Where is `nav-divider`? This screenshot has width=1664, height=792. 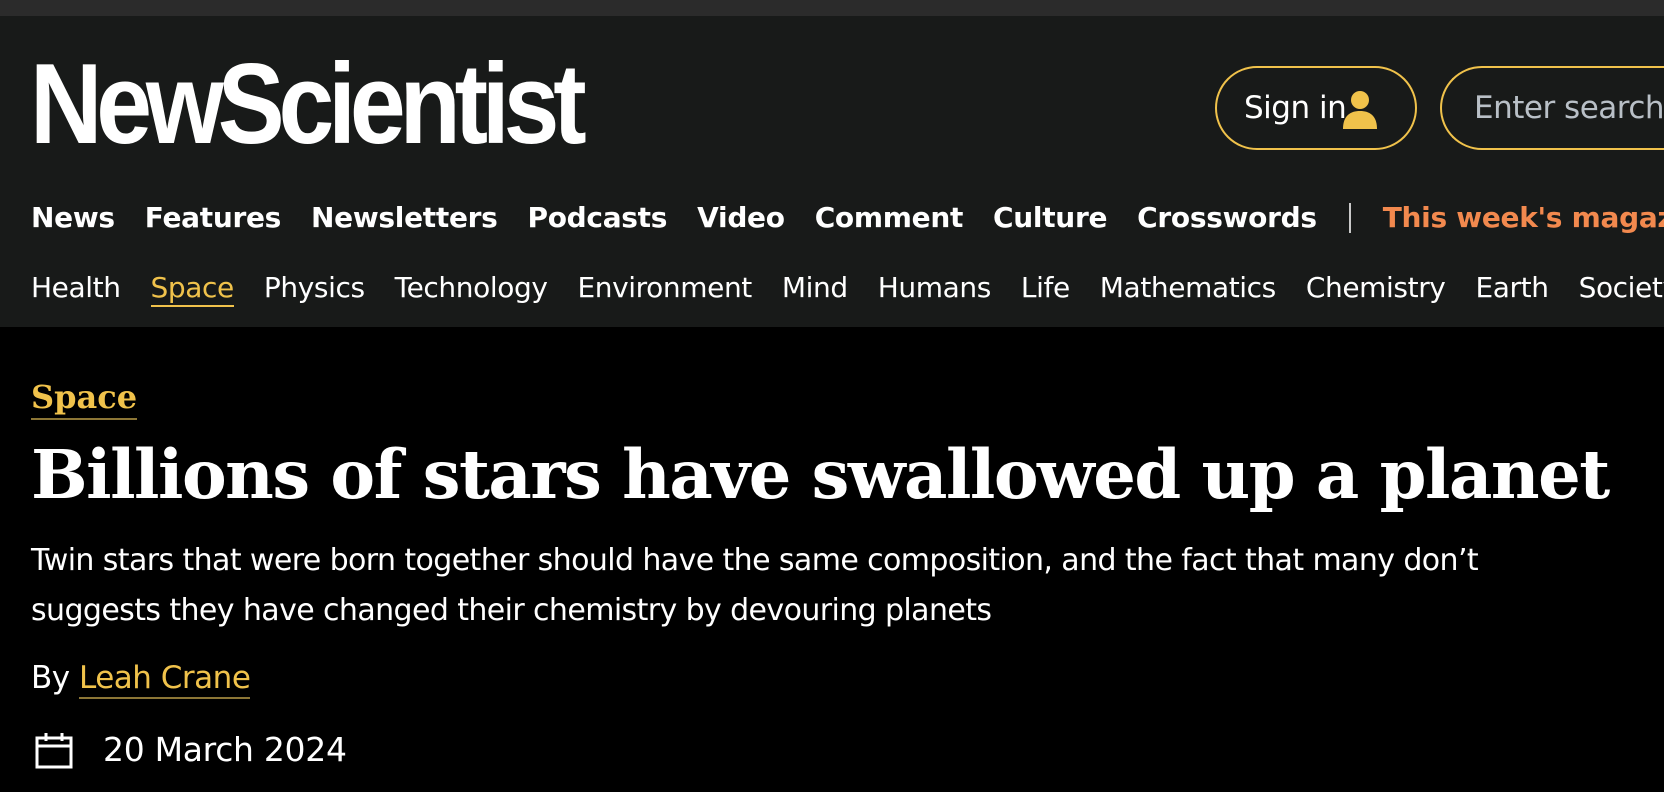
nav-divider is located at coordinates (1349, 217).